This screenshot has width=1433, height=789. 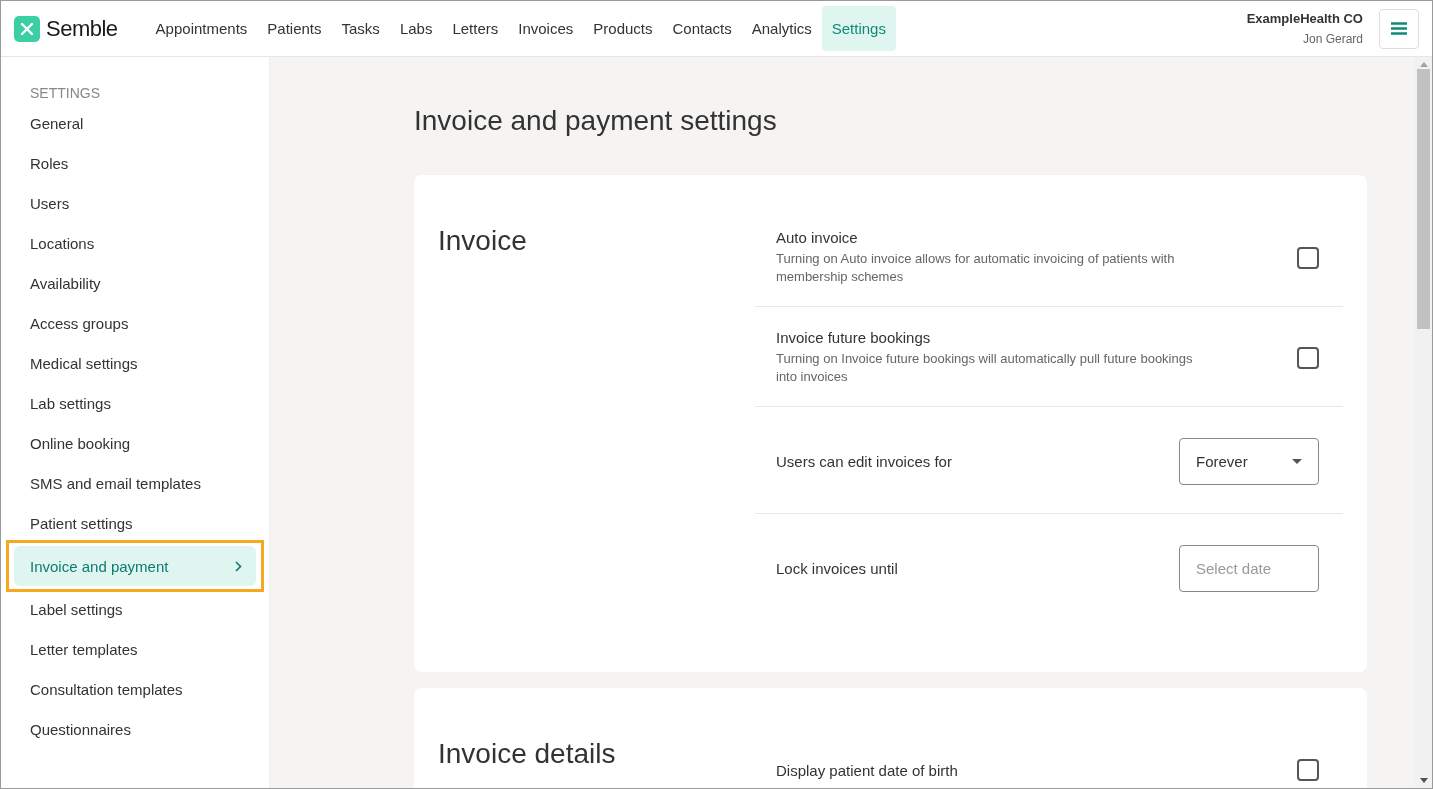 What do you see at coordinates (82, 28) in the screenshot?
I see `brand-name: Semble` at bounding box center [82, 28].